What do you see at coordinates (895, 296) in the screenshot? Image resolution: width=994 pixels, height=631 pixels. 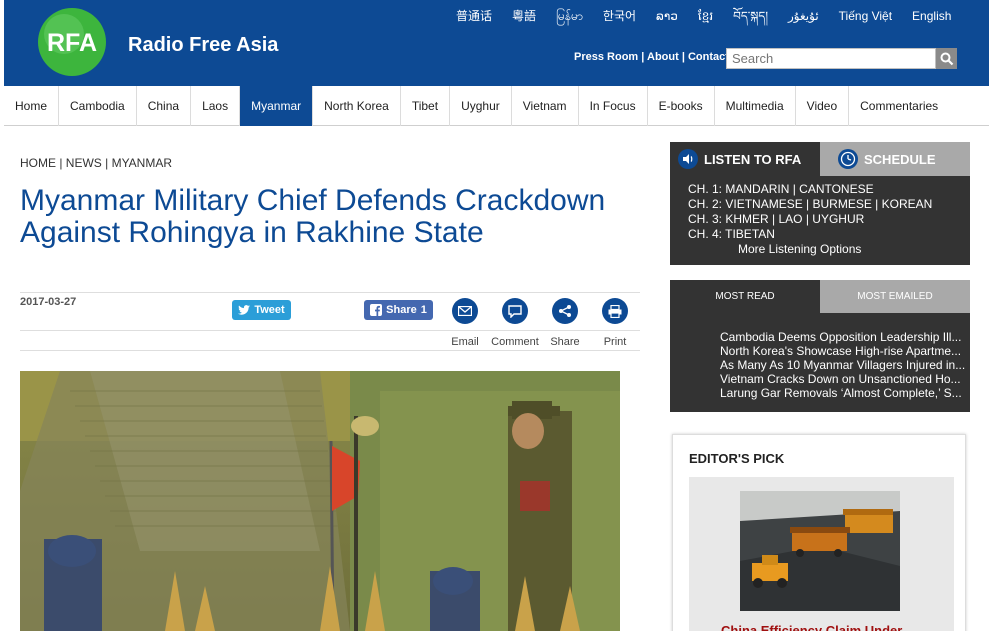 I see `most-emailed-tab: MOST EMAILED` at bounding box center [895, 296].